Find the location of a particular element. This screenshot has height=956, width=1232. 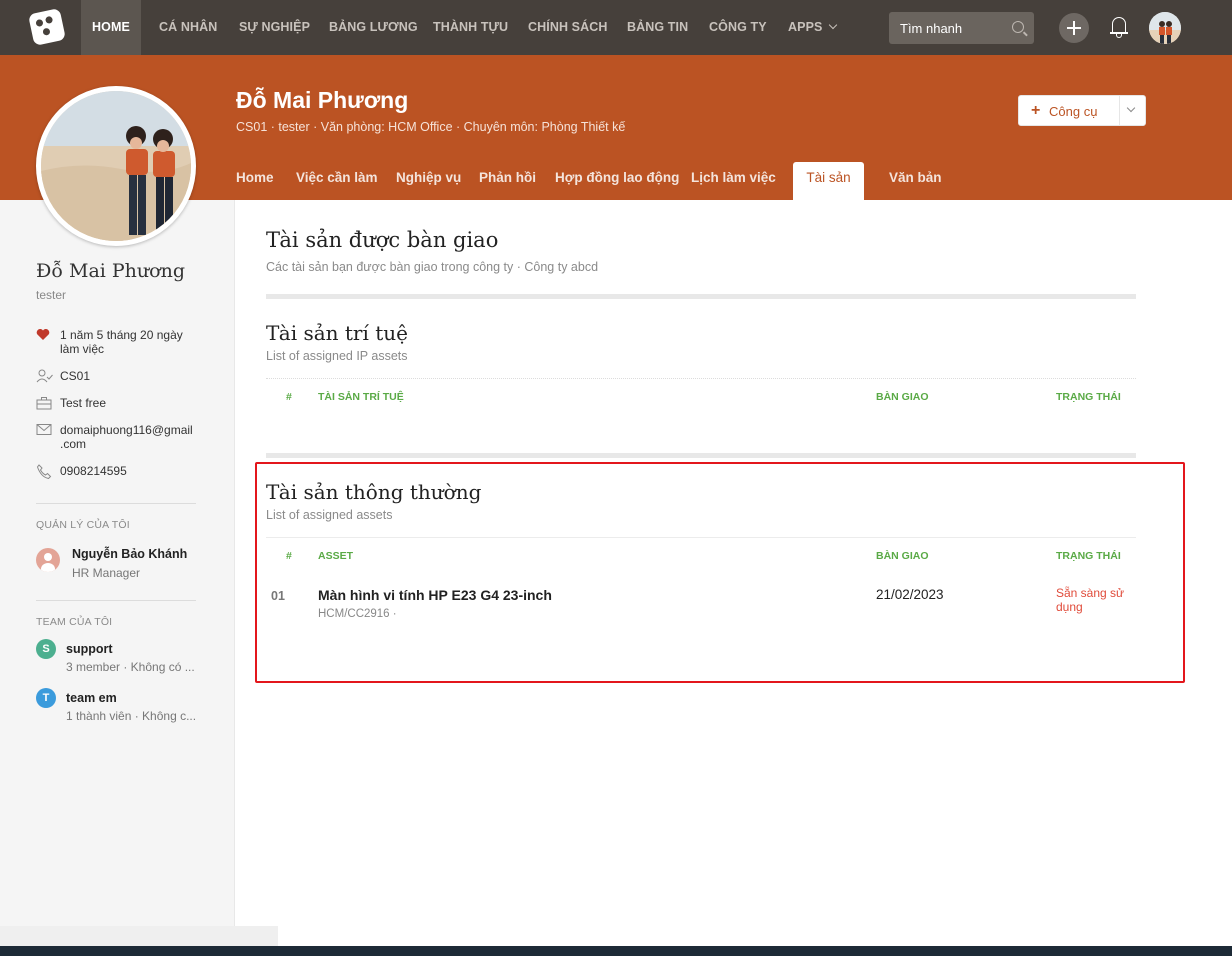

team-badge: T is located at coordinates (46, 698).